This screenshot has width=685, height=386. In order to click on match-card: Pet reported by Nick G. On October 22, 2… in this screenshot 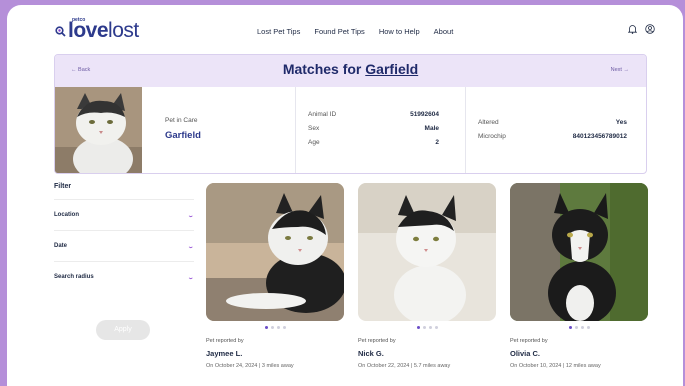, I will do `click(427, 276)`.